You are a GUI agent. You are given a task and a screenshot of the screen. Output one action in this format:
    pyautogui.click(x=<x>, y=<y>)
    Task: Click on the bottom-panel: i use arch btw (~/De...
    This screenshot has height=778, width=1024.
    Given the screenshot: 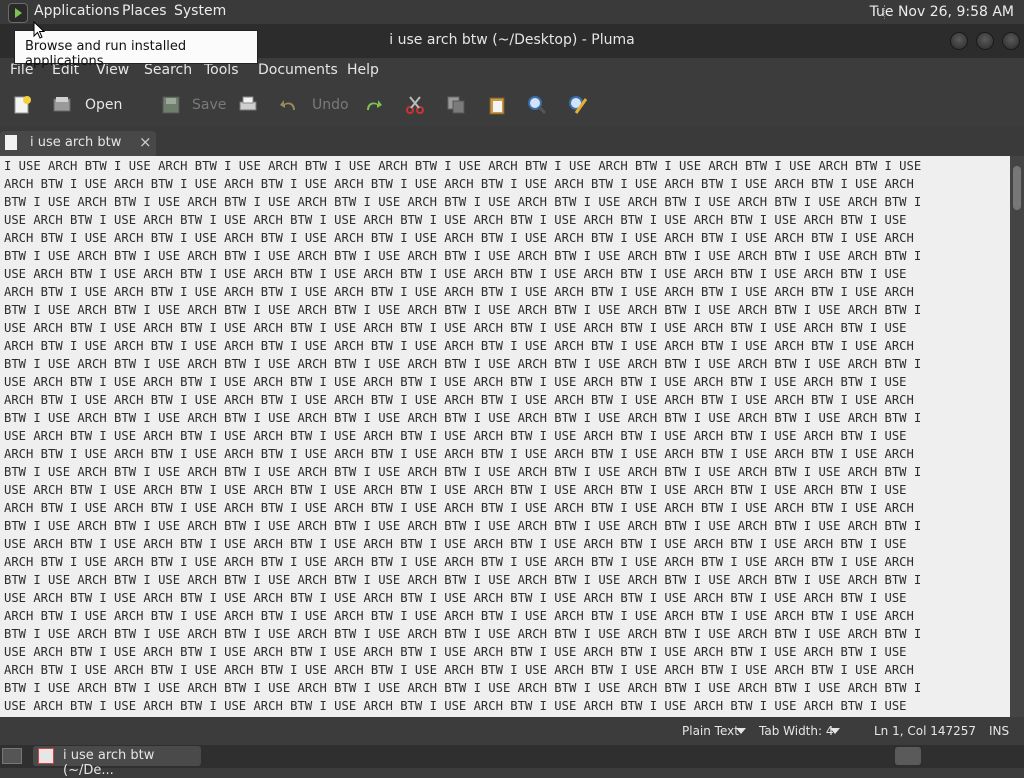 What is the action you would take?
    pyautogui.click(x=512, y=761)
    